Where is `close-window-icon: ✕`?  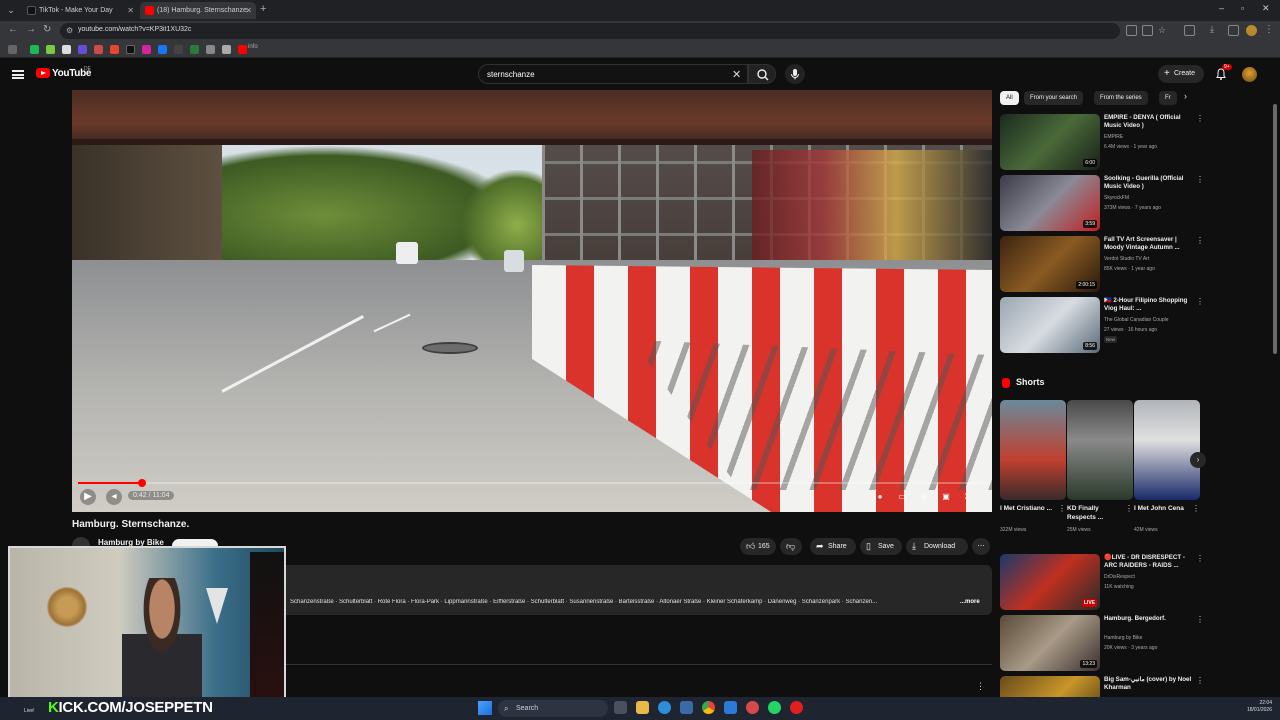 close-window-icon: ✕ is located at coordinates (1266, 8).